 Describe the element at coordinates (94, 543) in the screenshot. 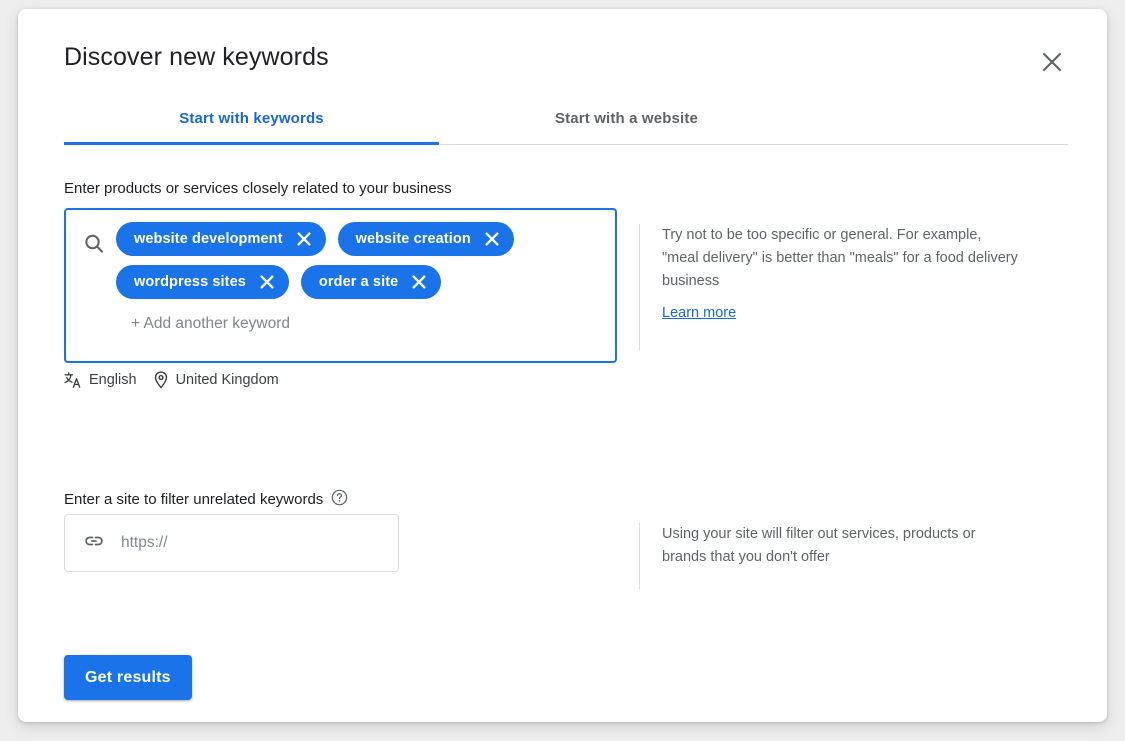

I see `link-icon` at that location.